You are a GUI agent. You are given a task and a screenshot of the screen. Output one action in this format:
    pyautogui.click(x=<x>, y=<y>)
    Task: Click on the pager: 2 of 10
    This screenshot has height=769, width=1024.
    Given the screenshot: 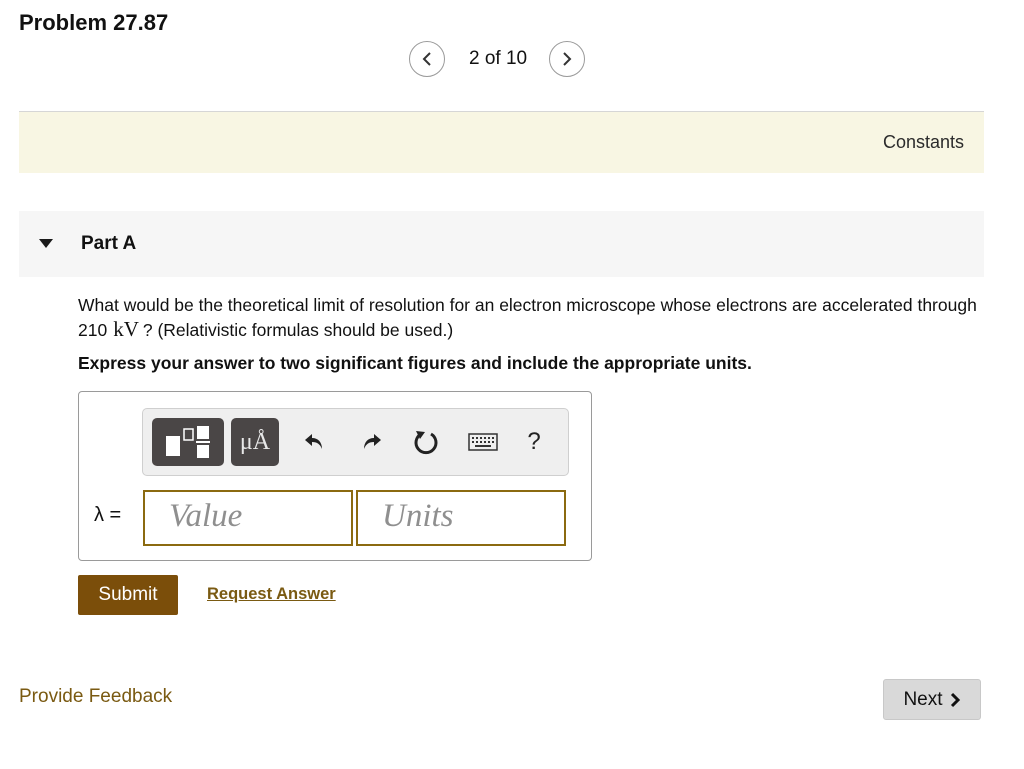 What is the action you would take?
    pyautogui.click(x=497, y=59)
    